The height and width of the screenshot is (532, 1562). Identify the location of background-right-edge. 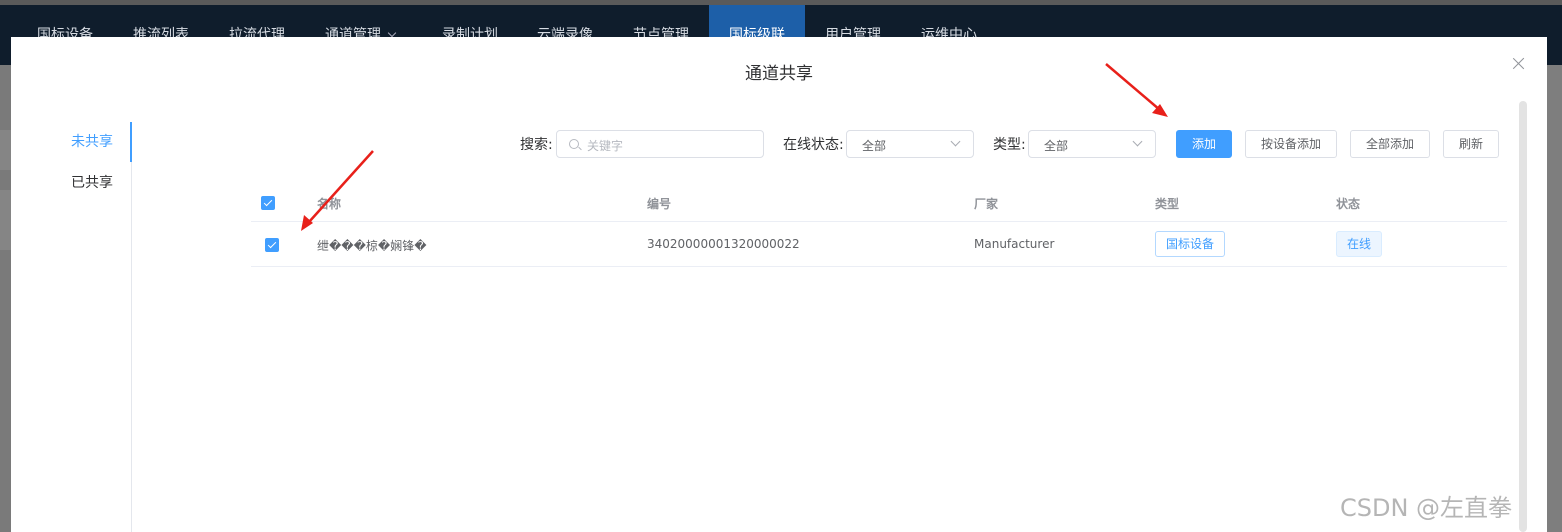
(1554, 298).